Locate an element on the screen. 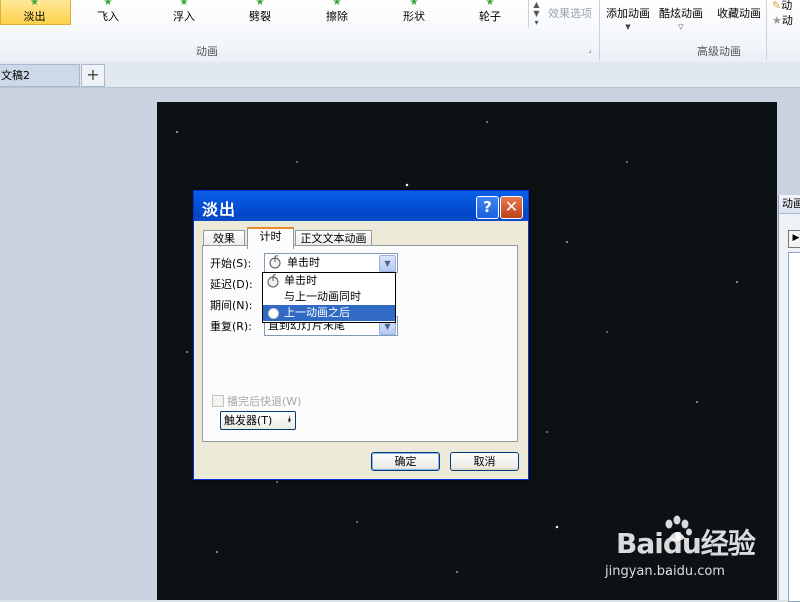 The width and height of the screenshot is (800, 602). group-label-advanced: 高级动画 is located at coordinates (719, 51).